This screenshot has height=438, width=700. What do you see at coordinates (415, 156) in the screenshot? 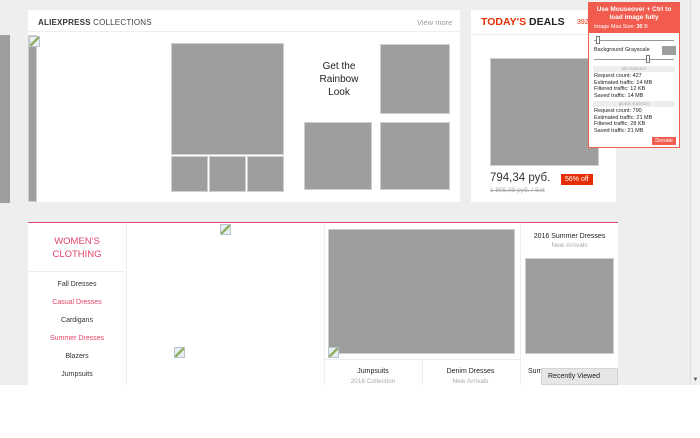
I see `collection-image-right-bottom` at bounding box center [415, 156].